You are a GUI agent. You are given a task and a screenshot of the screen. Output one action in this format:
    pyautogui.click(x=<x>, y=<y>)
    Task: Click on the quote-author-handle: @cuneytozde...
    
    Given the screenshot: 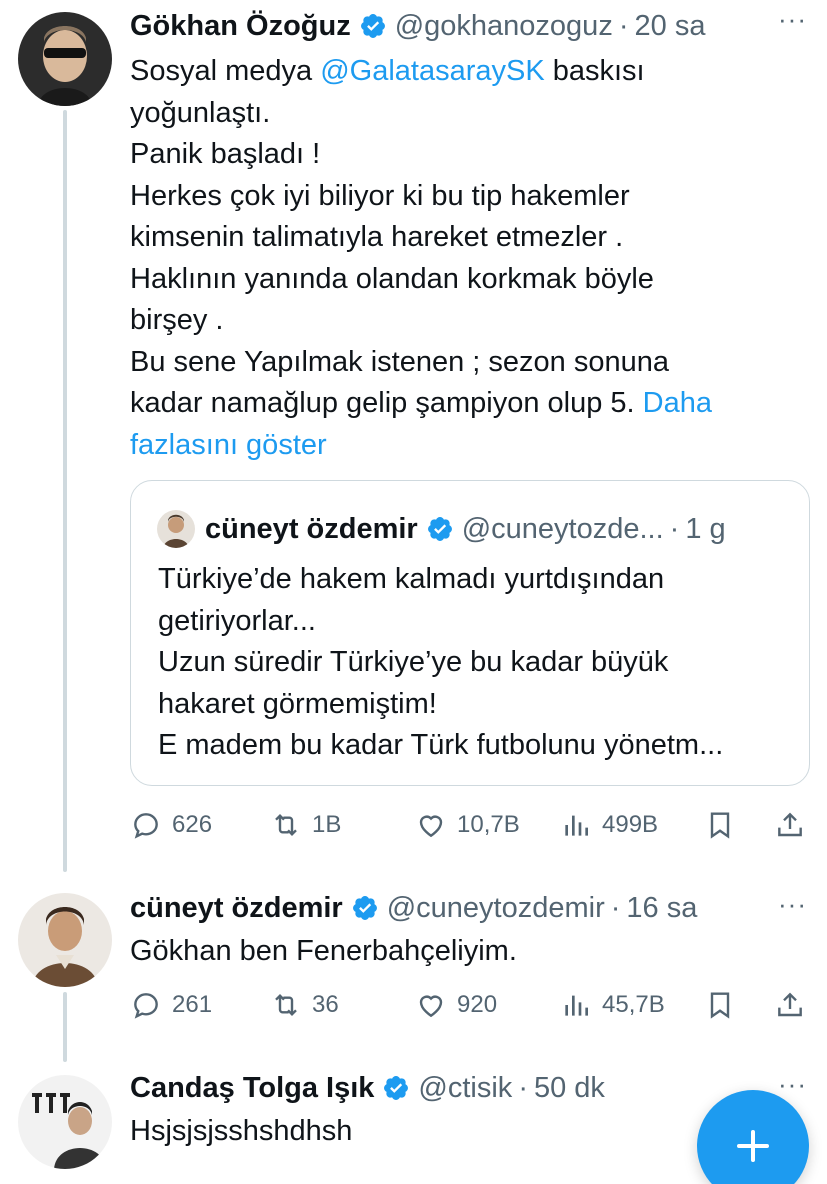 What is the action you would take?
    pyautogui.click(x=562, y=528)
    